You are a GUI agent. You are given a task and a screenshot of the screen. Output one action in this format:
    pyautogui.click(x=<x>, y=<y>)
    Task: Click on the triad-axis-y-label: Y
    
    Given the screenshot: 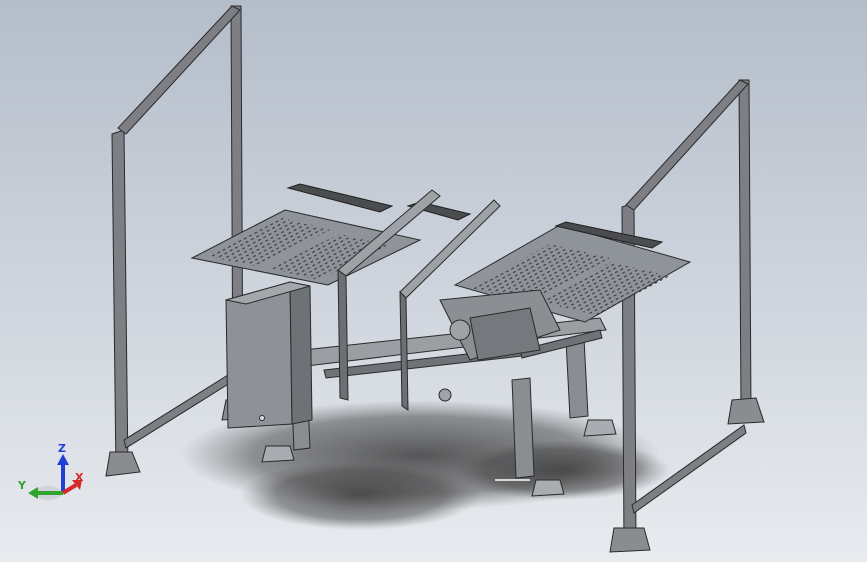 What is the action you would take?
    pyautogui.click(x=22, y=485)
    